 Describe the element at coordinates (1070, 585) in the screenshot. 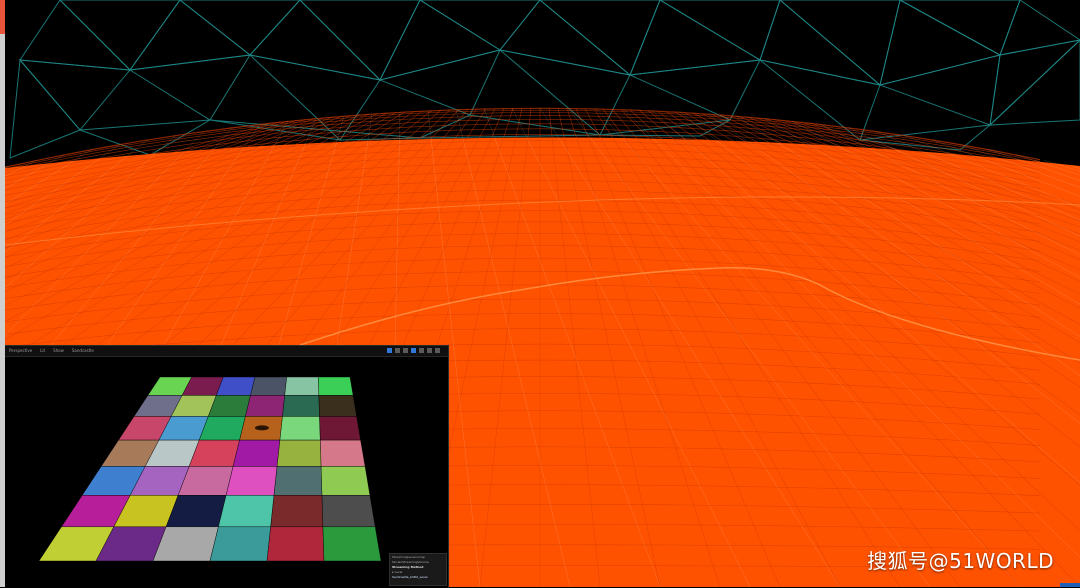

I see `bottom-edge-bar` at that location.